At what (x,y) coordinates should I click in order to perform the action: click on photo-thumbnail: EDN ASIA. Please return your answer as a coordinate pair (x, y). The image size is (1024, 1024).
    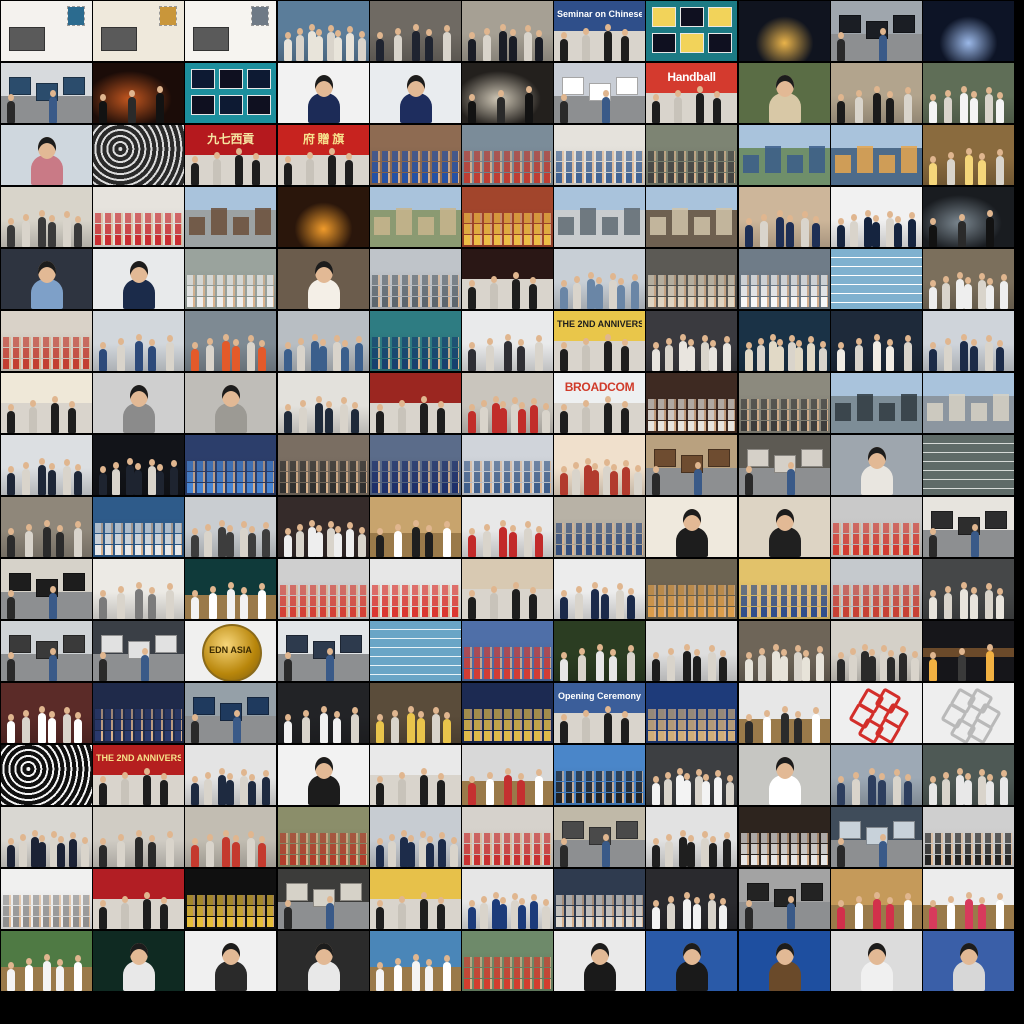
    Looking at the image, I should click on (230, 651).